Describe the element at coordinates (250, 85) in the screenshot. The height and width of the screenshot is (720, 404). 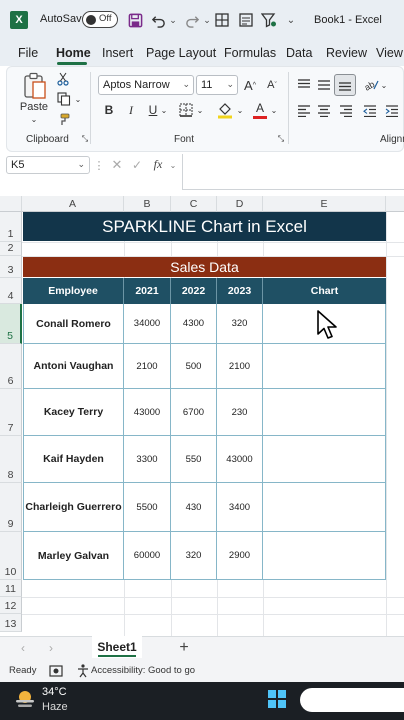
I see `grow-font-icon: A ^` at that location.